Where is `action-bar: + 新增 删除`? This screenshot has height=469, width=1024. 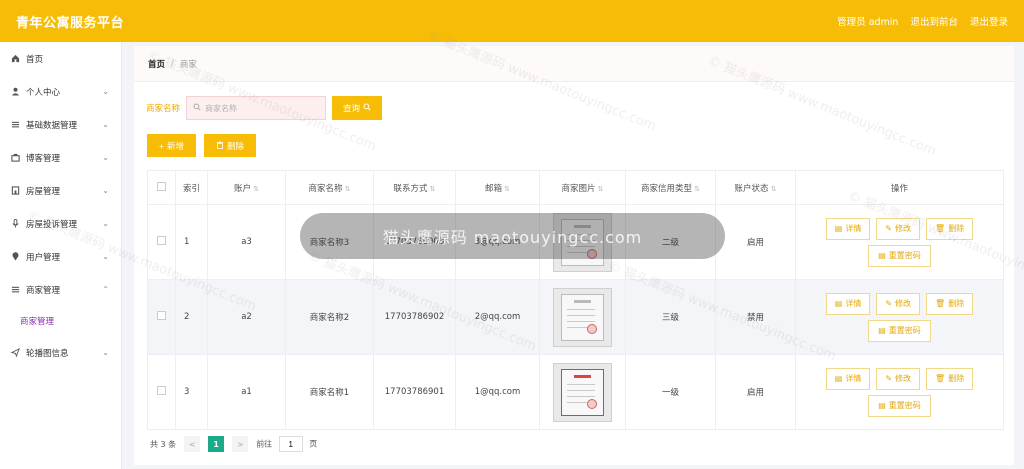 action-bar: + 新增 删除 is located at coordinates (201, 145).